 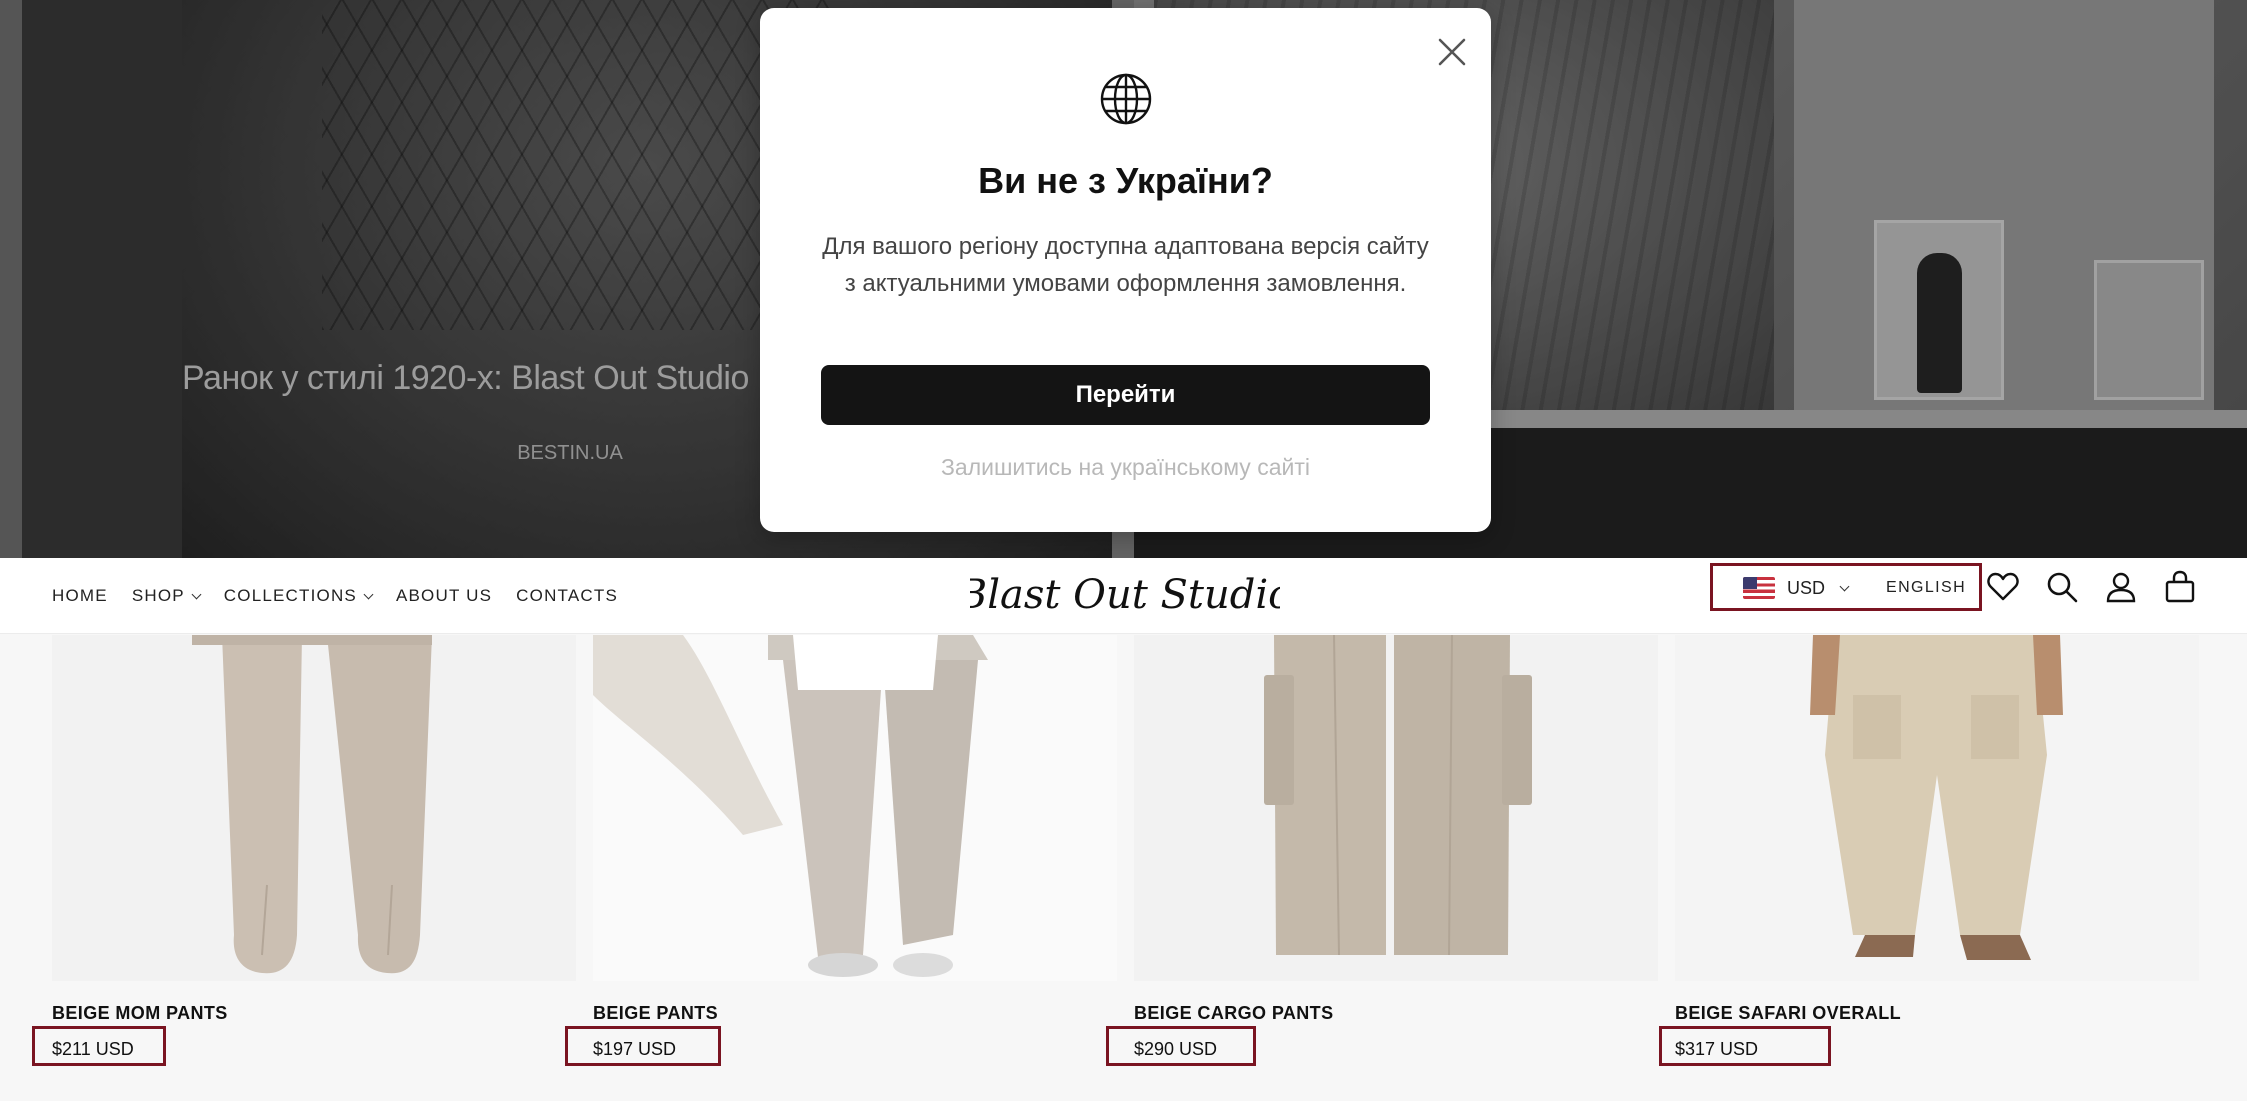 I want to click on stay-link: Залишитись на українському сайті, so click(x=1125, y=467).